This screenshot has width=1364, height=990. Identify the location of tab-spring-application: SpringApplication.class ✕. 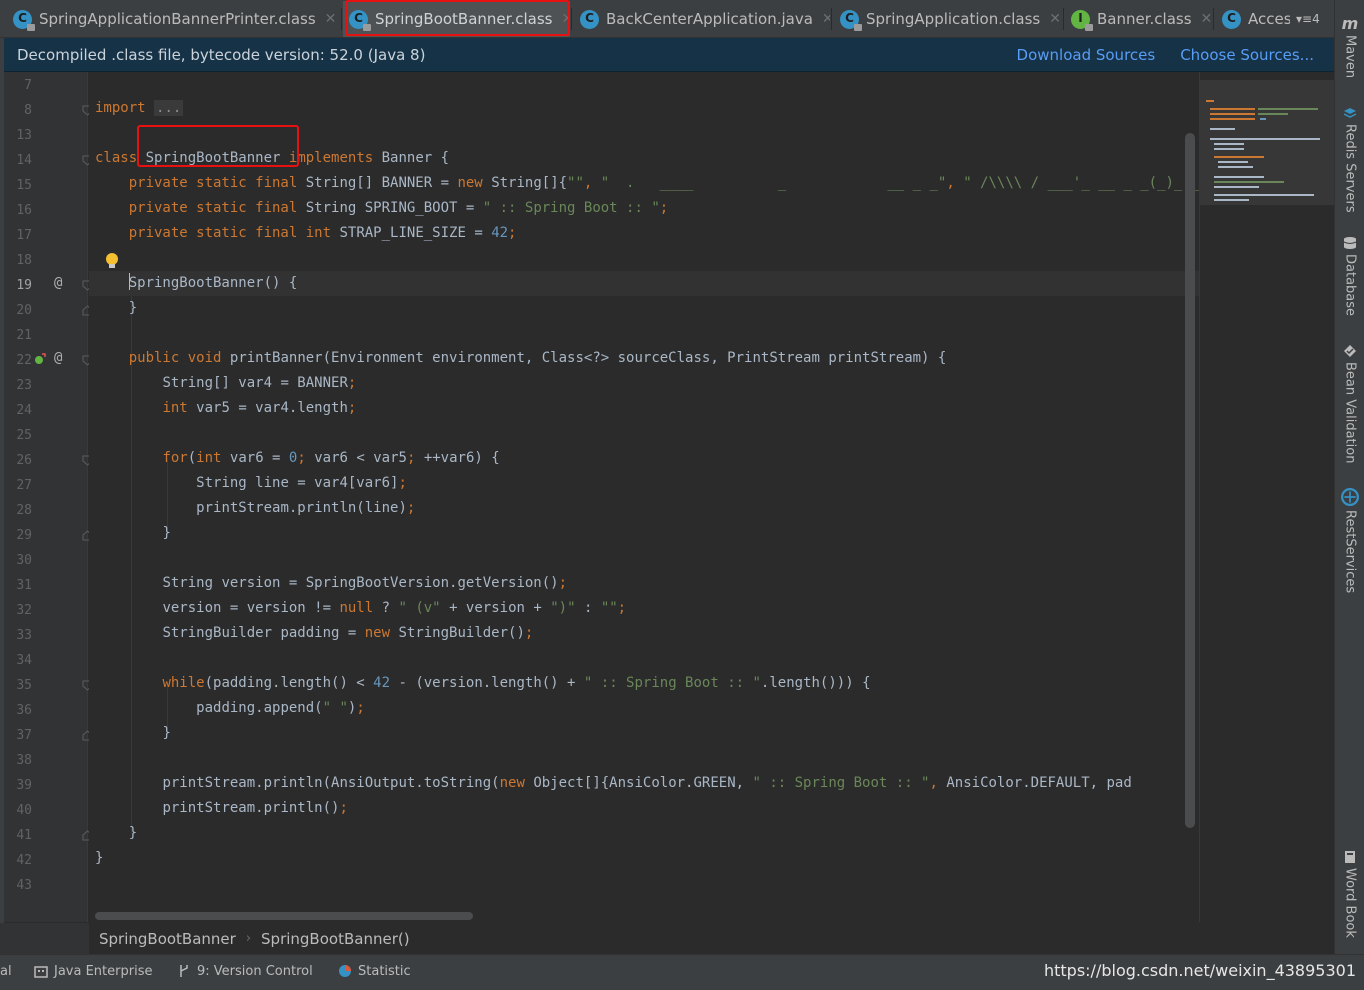
(947, 19).